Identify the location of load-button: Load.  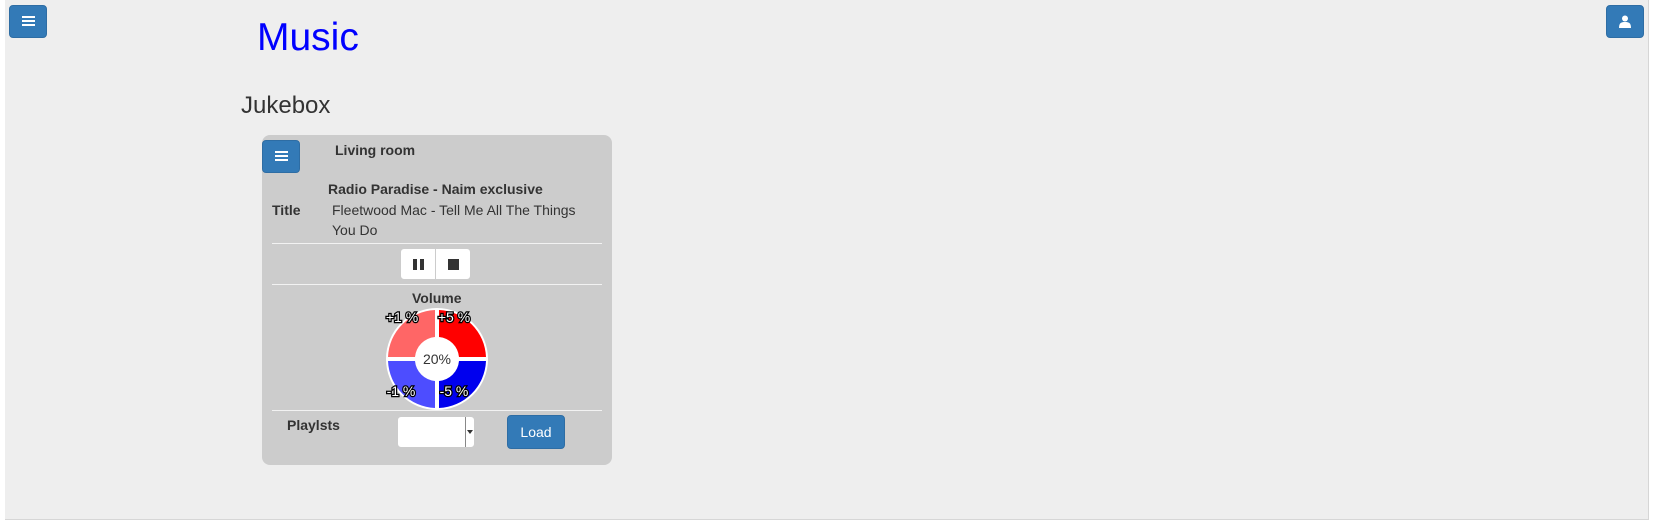
(536, 432).